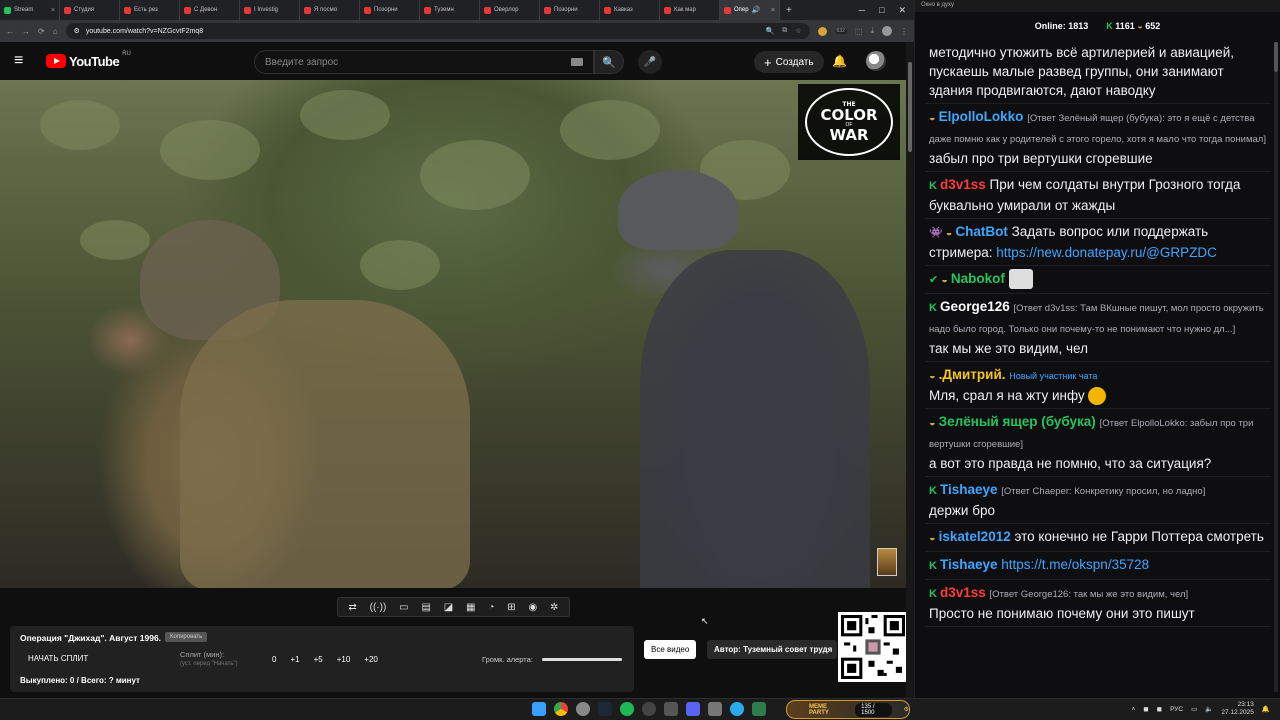  I want to click on overlay-thumbnail, so click(887, 562).